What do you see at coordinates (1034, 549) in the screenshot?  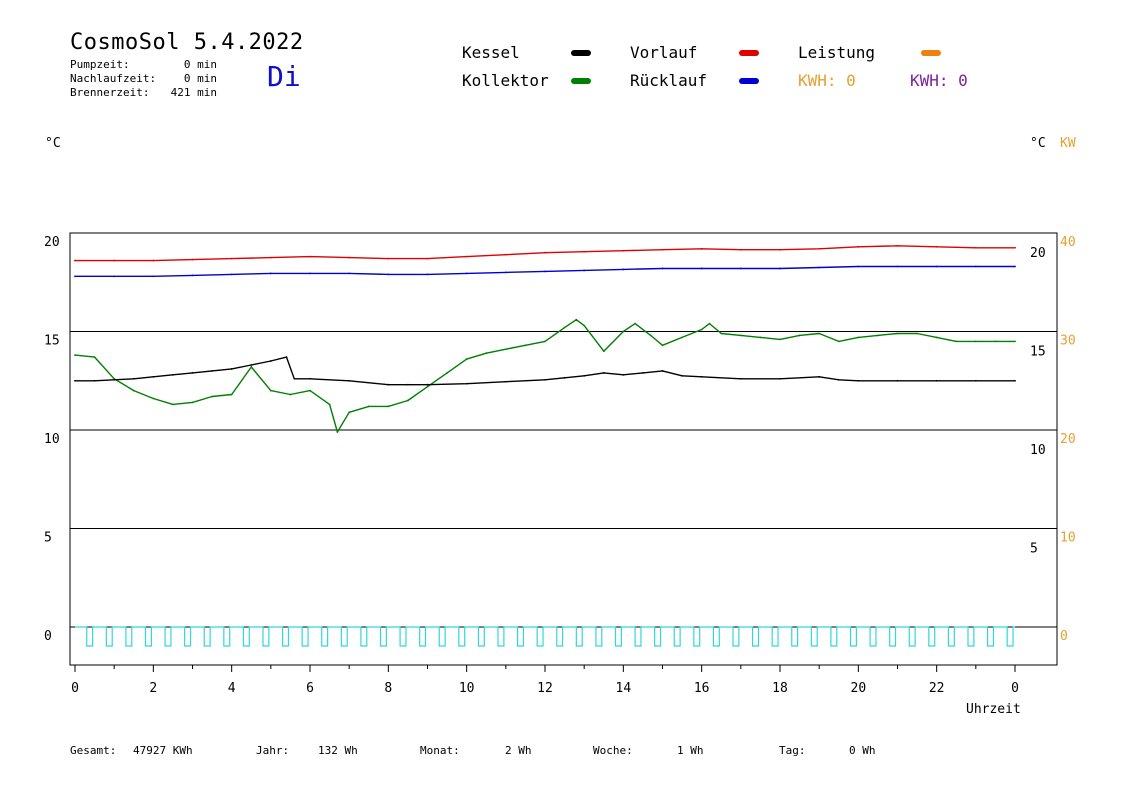 I see `y-tick-right-5: 5` at bounding box center [1034, 549].